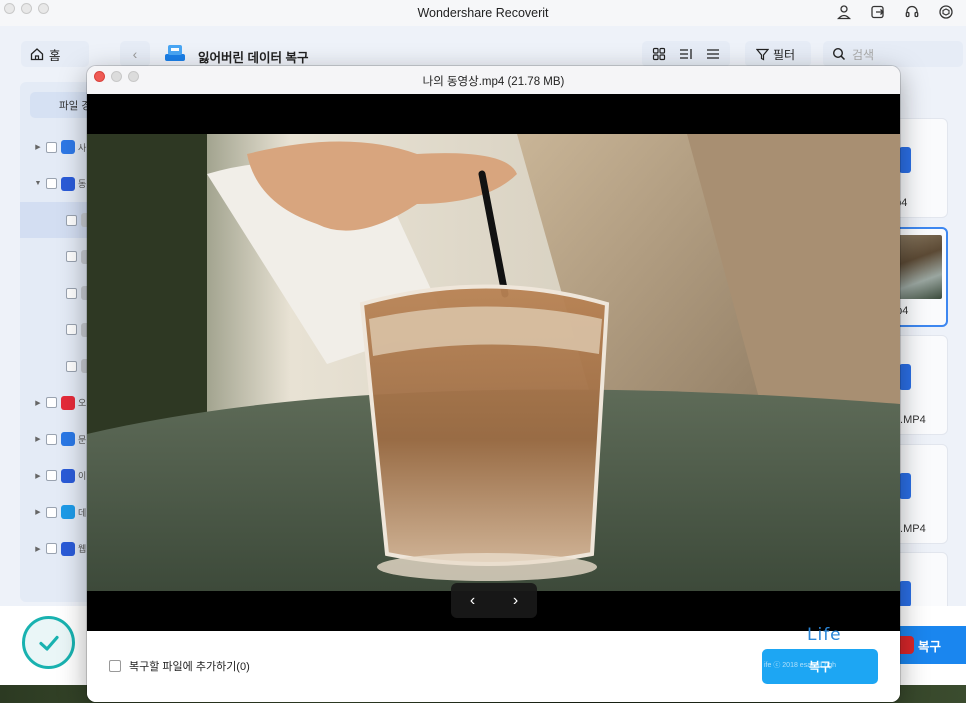 The image size is (966, 703). Describe the element at coordinates (68, 475) in the screenshot. I see `email-icon` at that location.